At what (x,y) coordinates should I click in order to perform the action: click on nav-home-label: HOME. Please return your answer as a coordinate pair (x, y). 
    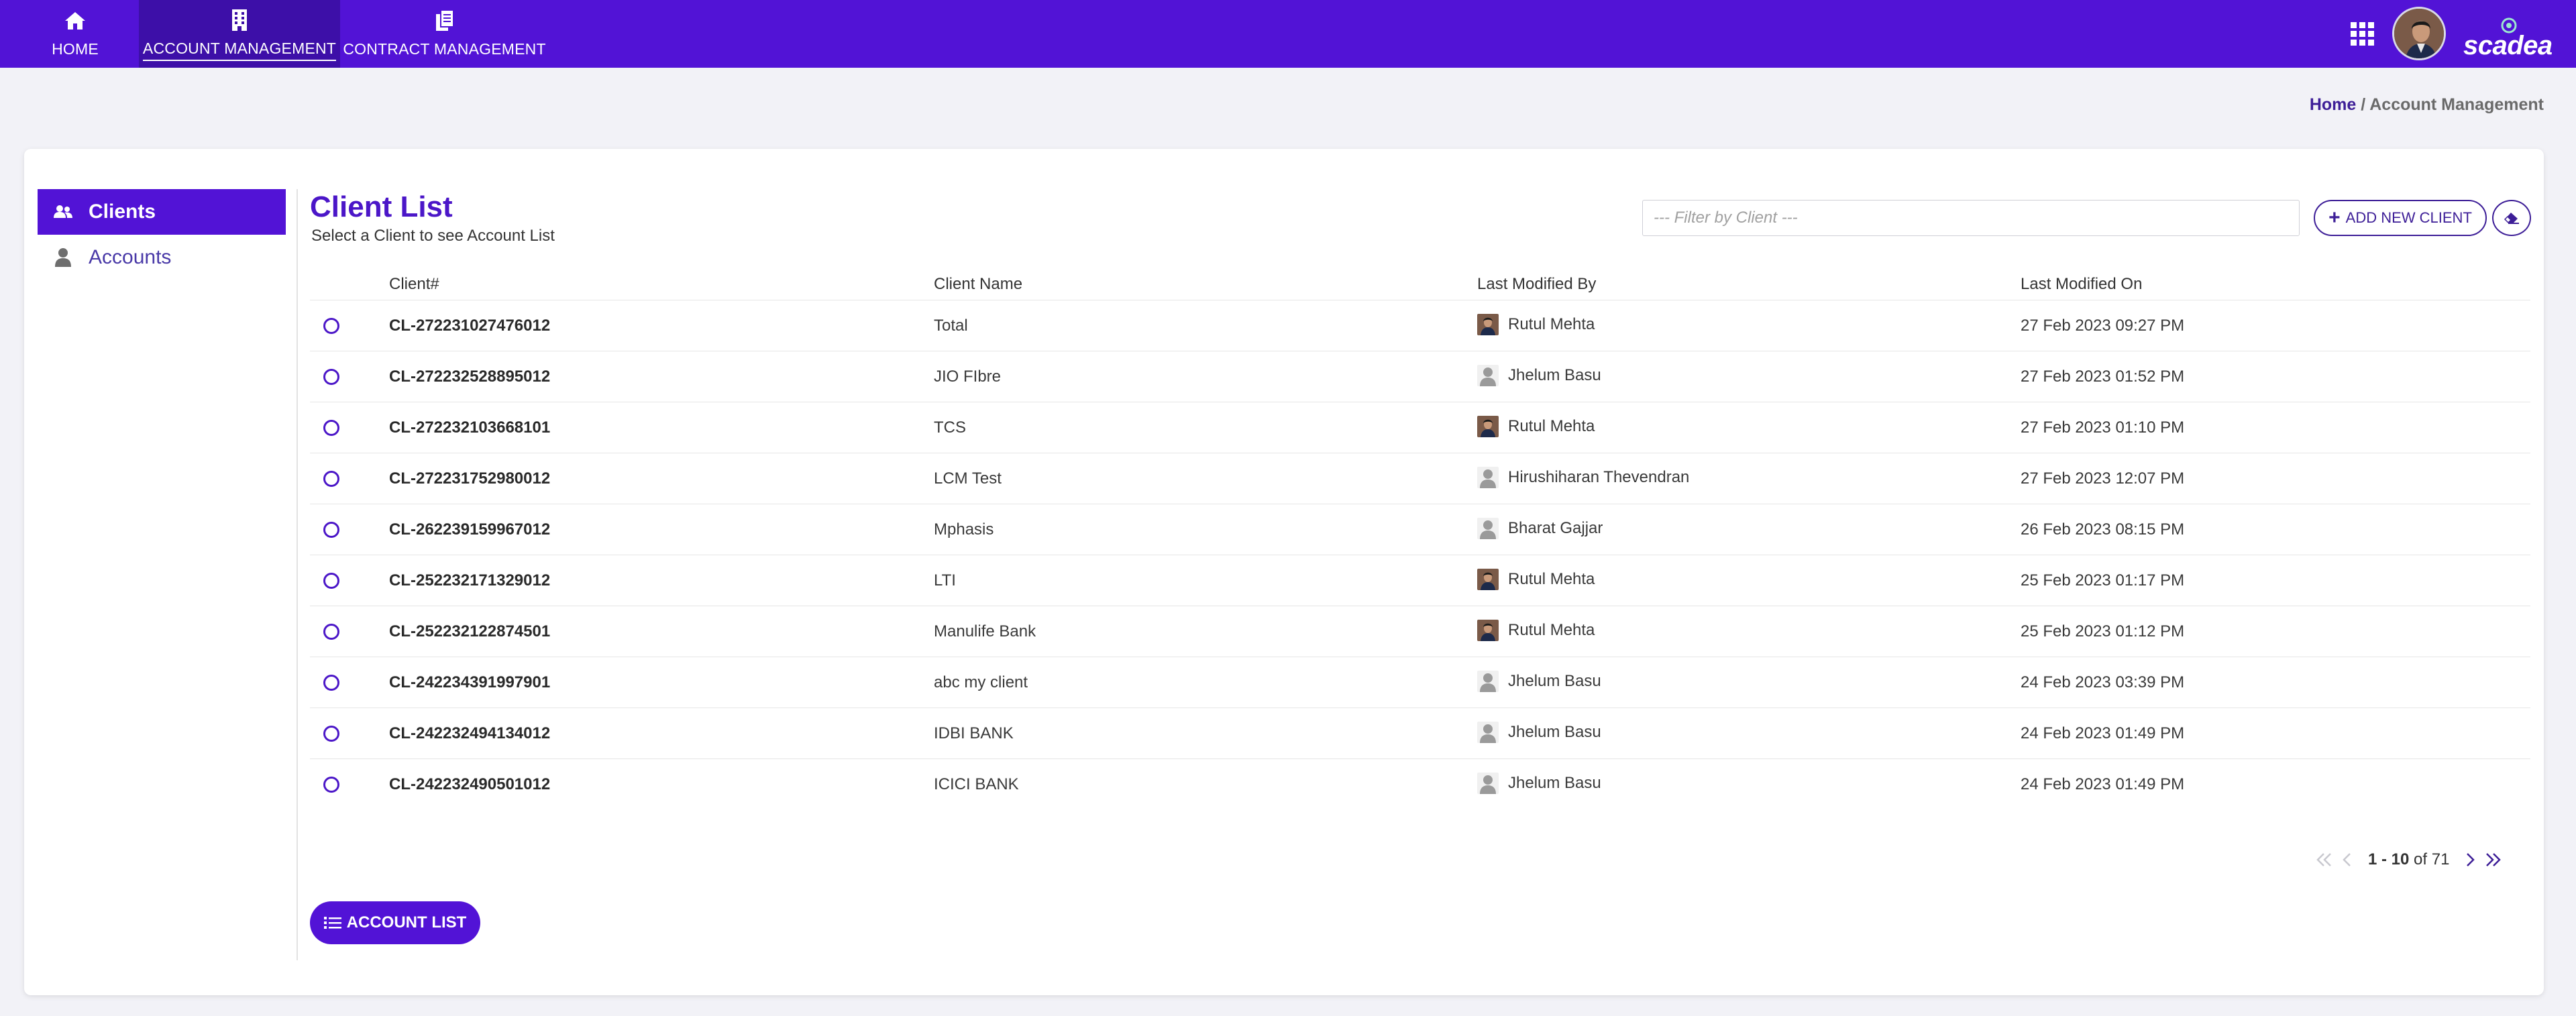
    Looking at the image, I should click on (75, 49).